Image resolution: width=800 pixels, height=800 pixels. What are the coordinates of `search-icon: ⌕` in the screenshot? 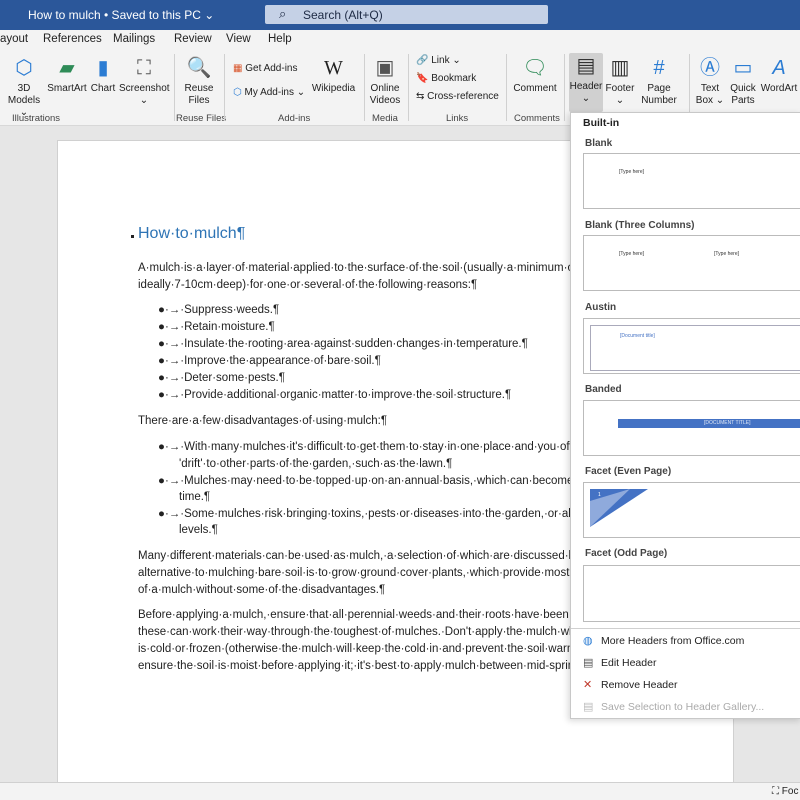 It's located at (283, 13).